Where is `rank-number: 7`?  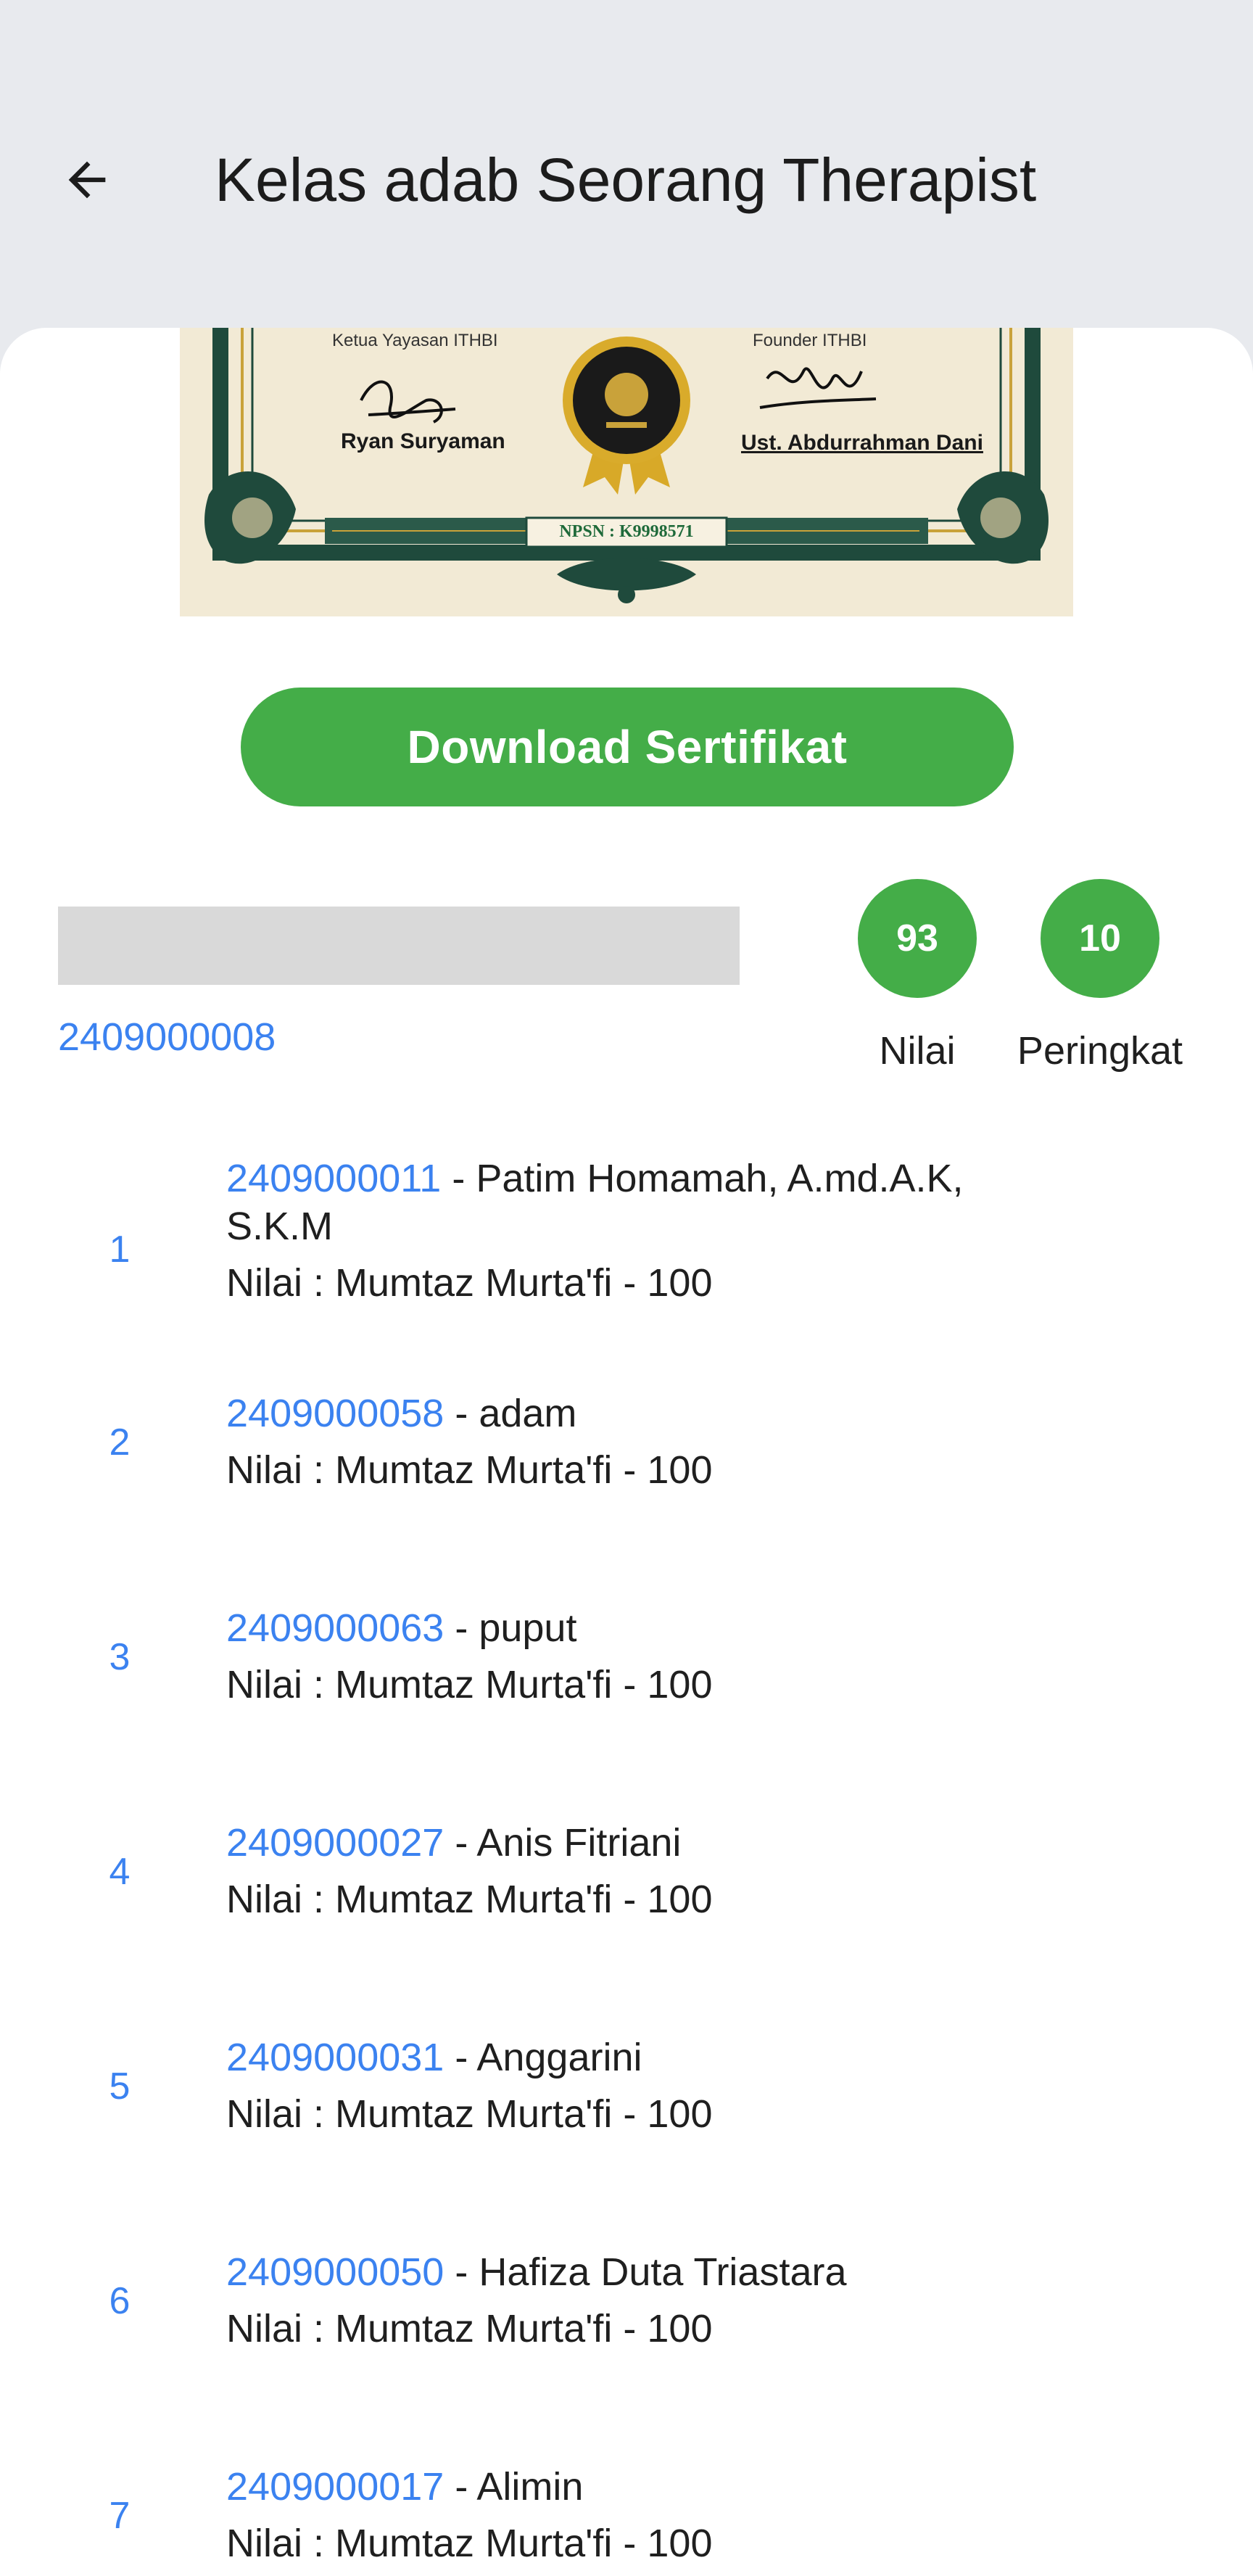
rank-number: 7 is located at coordinates (120, 2516).